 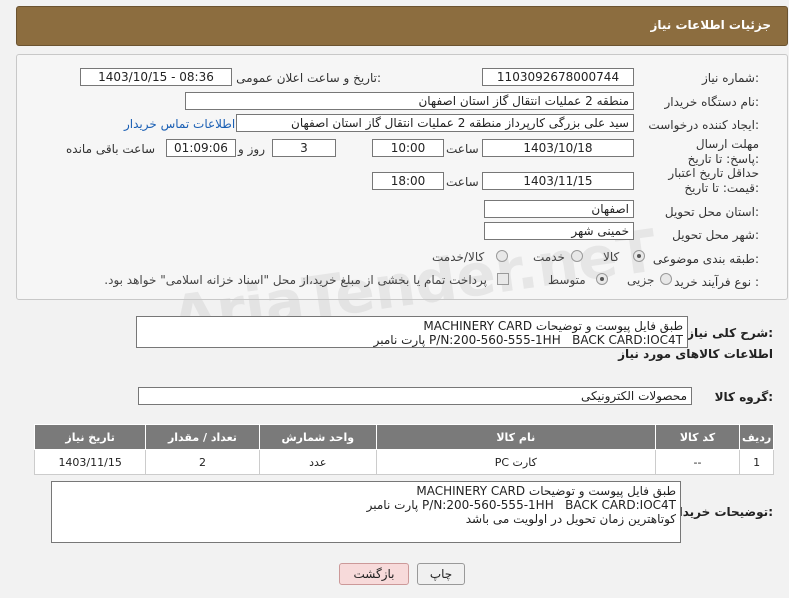 I want to click on process-medium-label: متوسط, so click(x=567, y=280).